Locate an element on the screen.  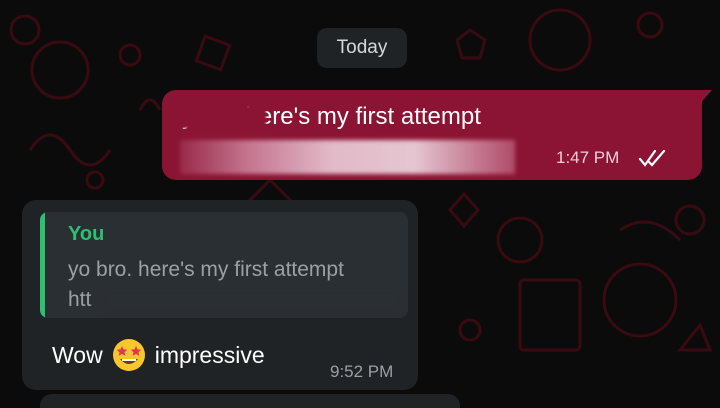
redacted-link-overlay is located at coordinates (347, 157).